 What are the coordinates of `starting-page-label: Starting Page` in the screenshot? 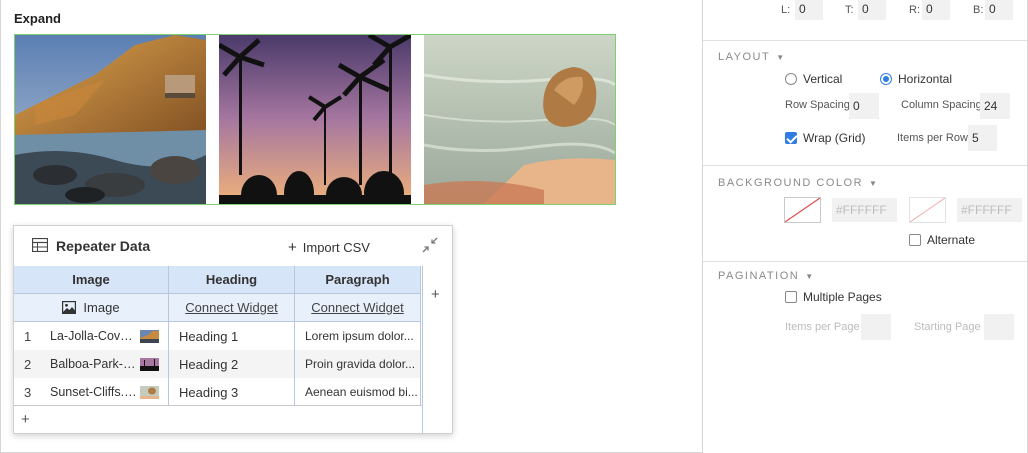 It's located at (947, 327).